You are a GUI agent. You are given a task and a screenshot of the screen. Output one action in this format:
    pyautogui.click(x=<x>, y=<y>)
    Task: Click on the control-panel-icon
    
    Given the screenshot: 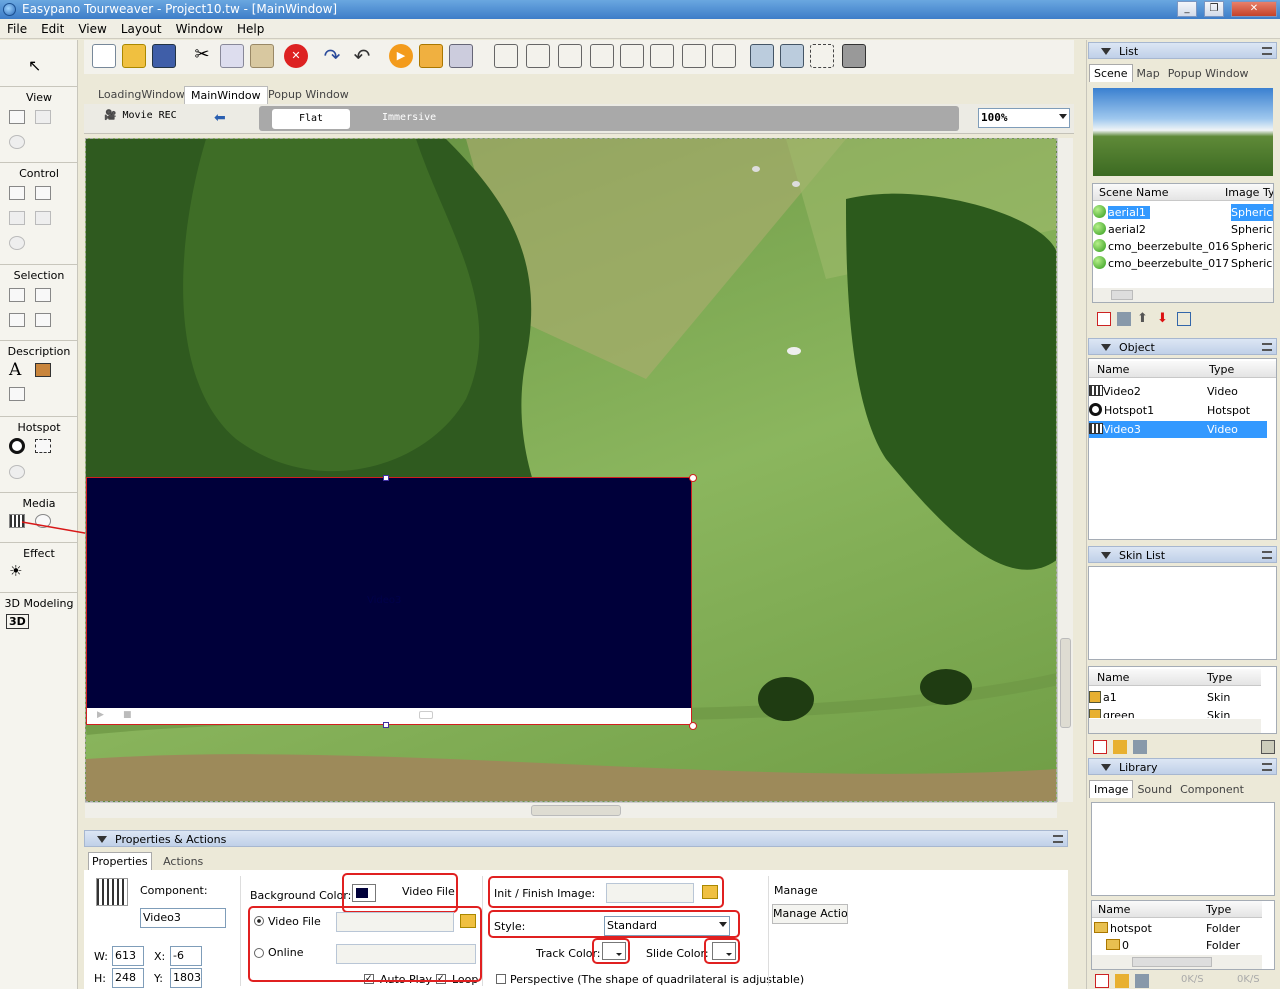 What is the action you would take?
    pyautogui.click(x=43, y=193)
    